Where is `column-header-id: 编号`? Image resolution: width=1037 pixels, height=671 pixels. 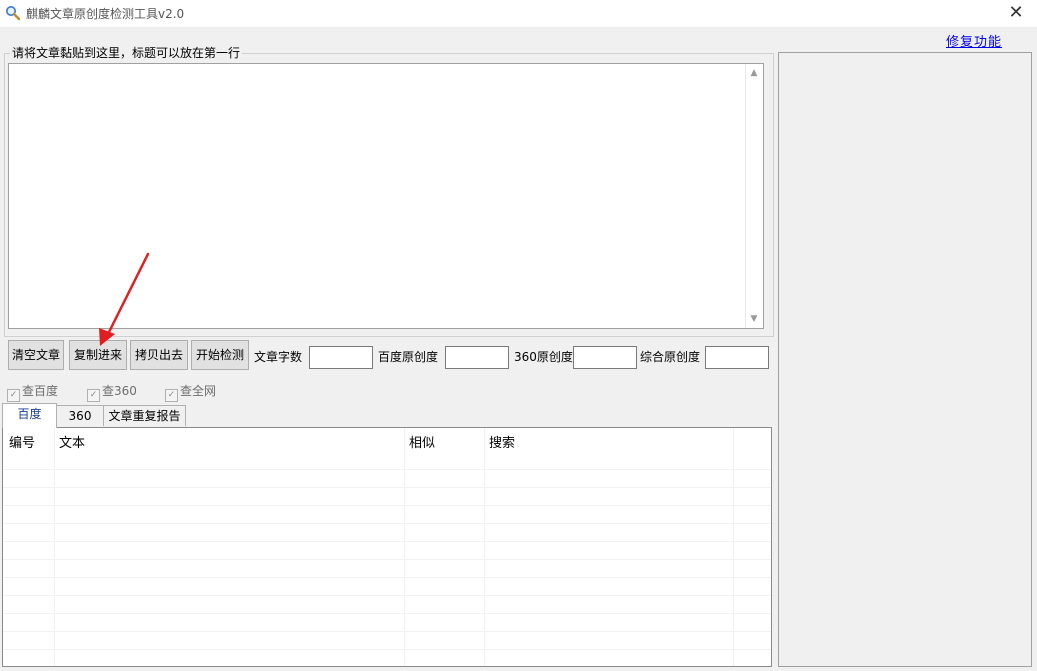 column-header-id: 编号 is located at coordinates (22, 441).